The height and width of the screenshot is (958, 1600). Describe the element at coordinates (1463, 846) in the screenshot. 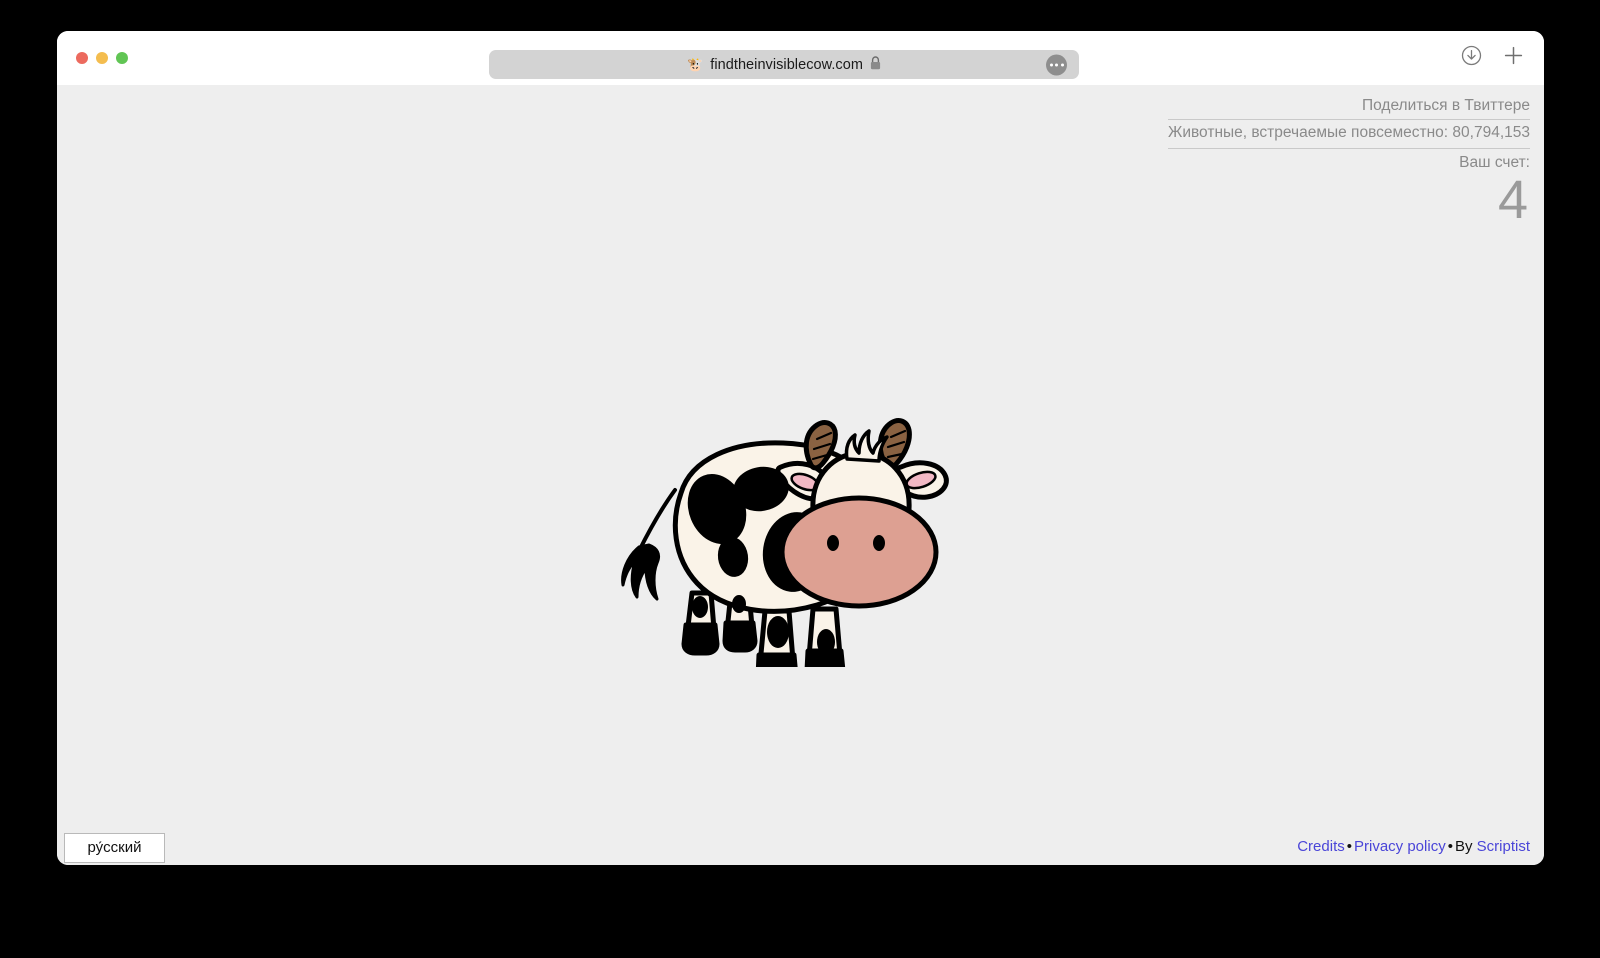

I see `by-label: By` at that location.